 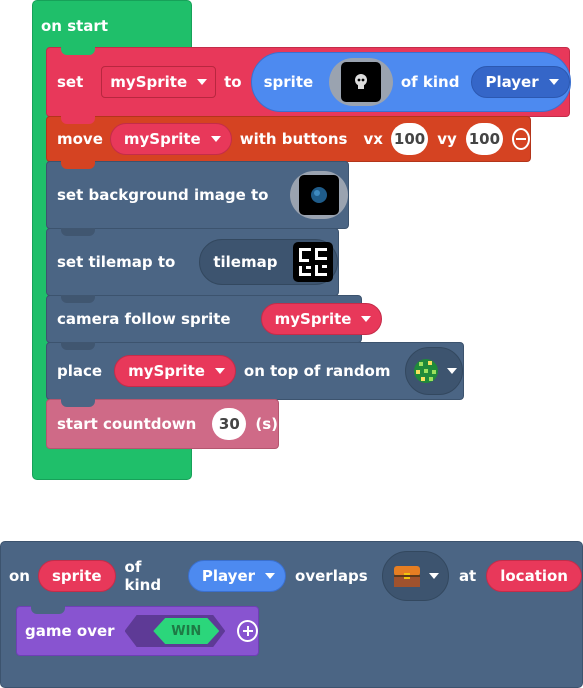 I want to click on move-label: move, so click(x=80, y=139).